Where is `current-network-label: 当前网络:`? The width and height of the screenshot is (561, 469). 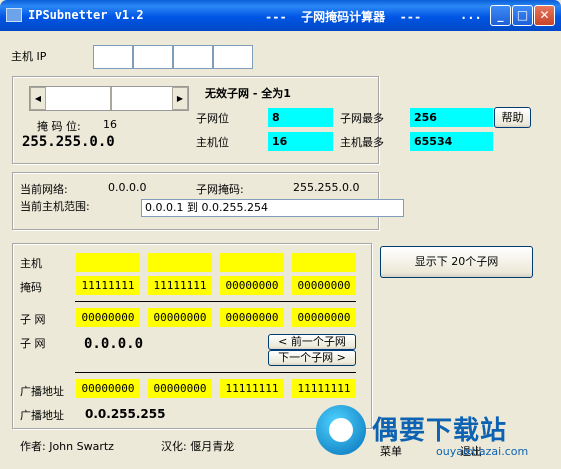 current-network-label: 当前网络: is located at coordinates (44, 189).